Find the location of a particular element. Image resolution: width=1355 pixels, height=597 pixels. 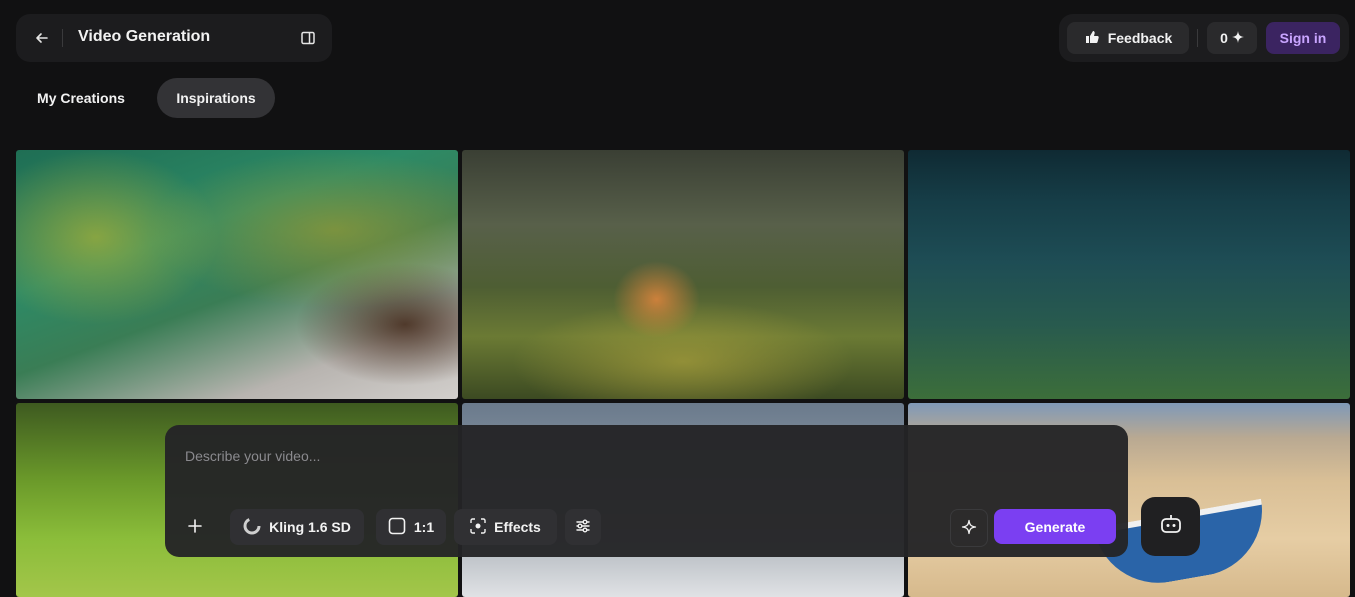

kling-logo-icon is located at coordinates (252, 527).